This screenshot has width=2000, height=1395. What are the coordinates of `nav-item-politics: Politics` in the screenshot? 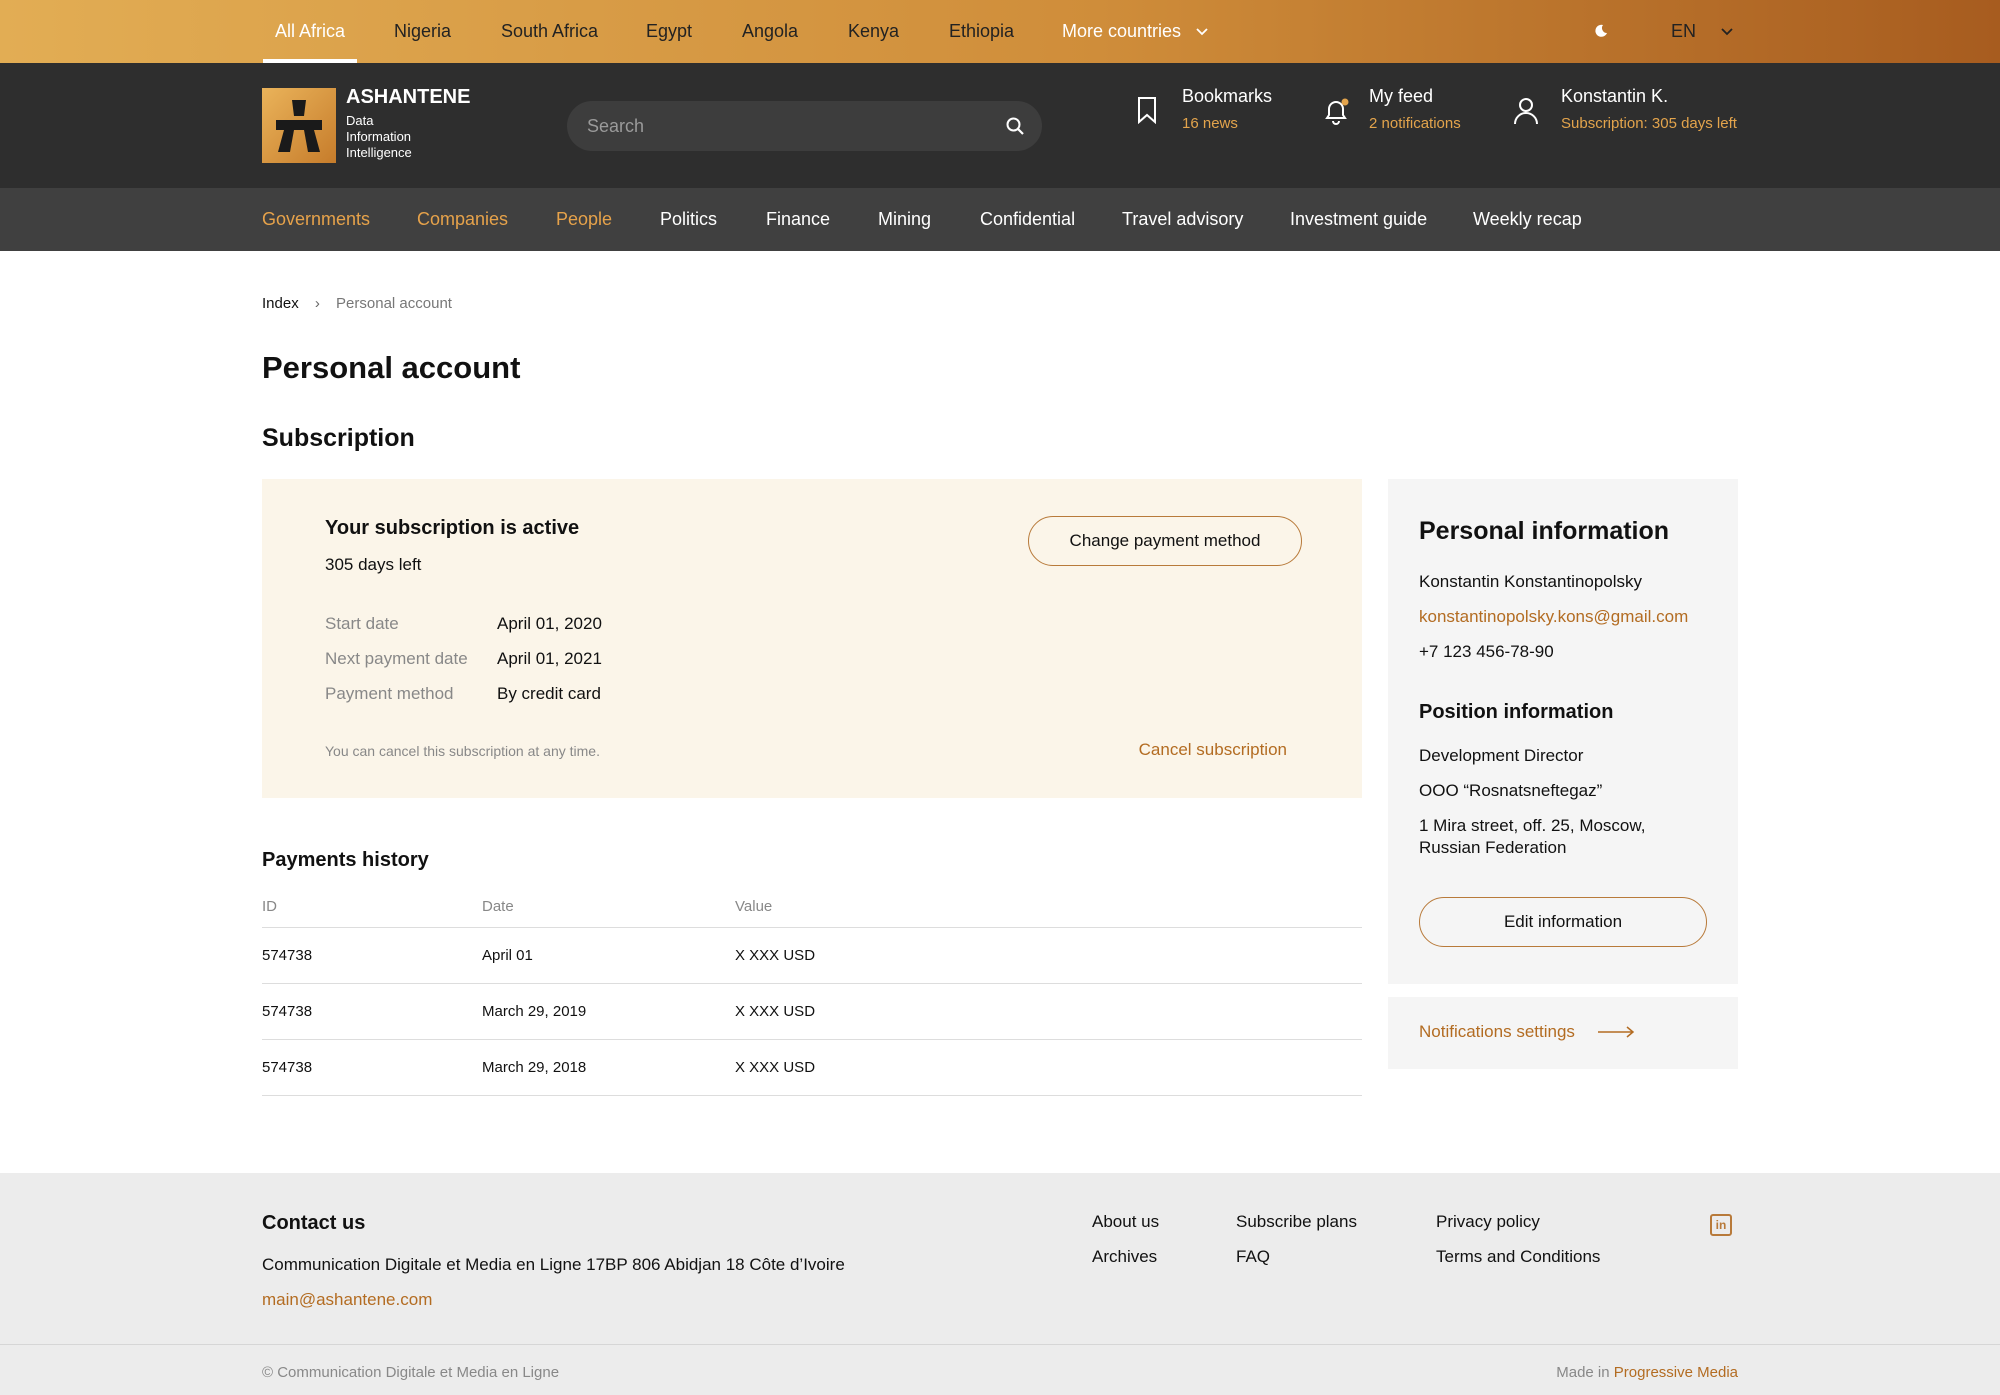 It's located at (688, 219).